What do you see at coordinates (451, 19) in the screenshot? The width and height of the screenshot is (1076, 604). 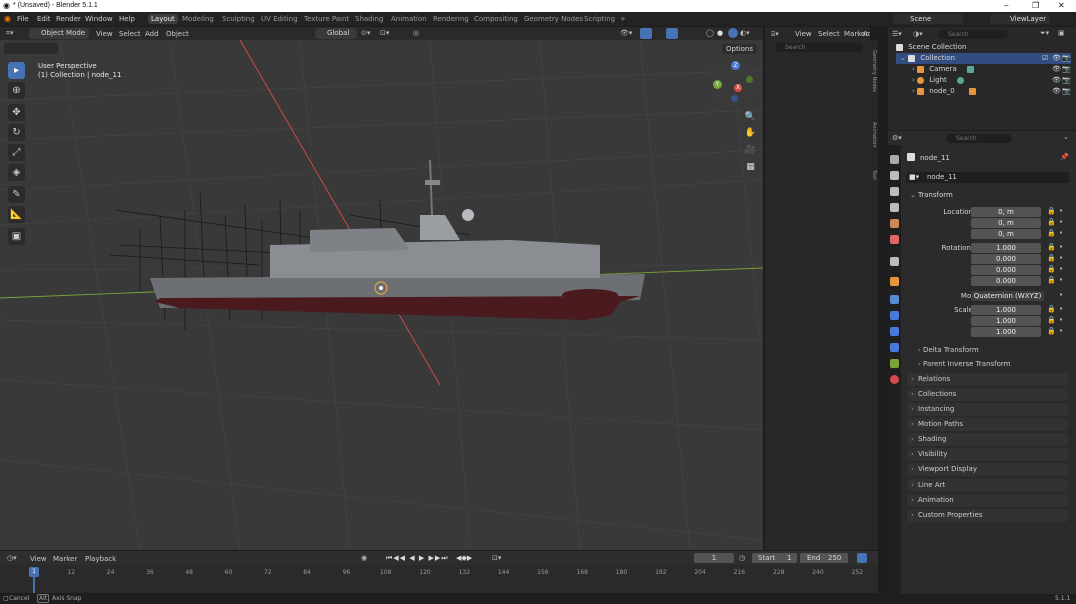 I see `tab-rendering: Rendering` at bounding box center [451, 19].